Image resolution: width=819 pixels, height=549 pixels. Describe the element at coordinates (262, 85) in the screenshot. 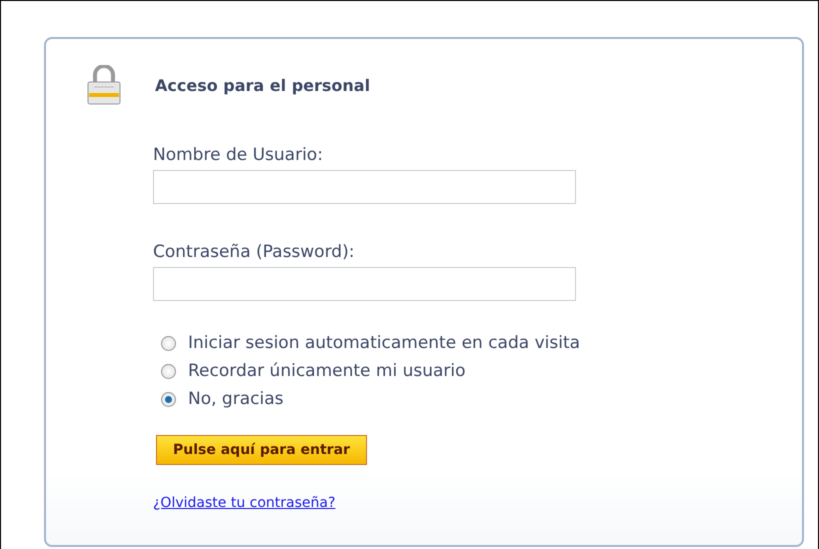

I see `panel-title: Acceso para el personal` at that location.